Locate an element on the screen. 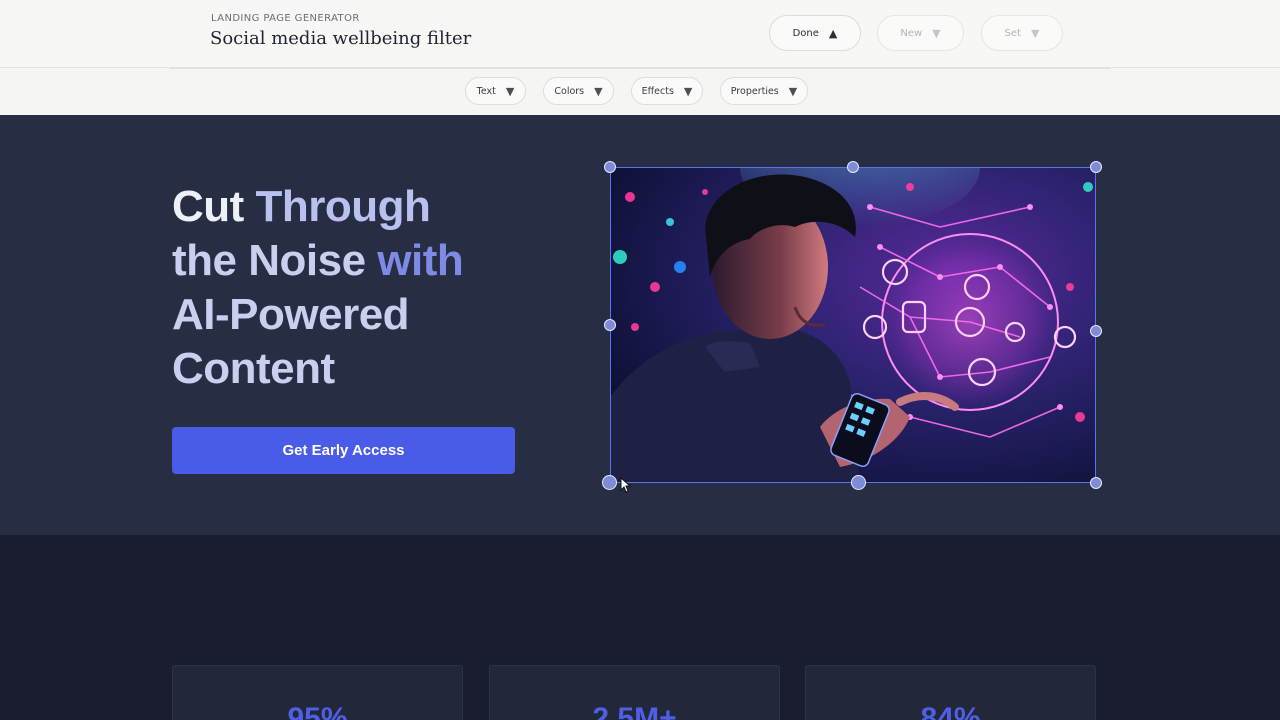 The height and width of the screenshot is (720, 1280). toolbar-divider is located at coordinates (640, 68).